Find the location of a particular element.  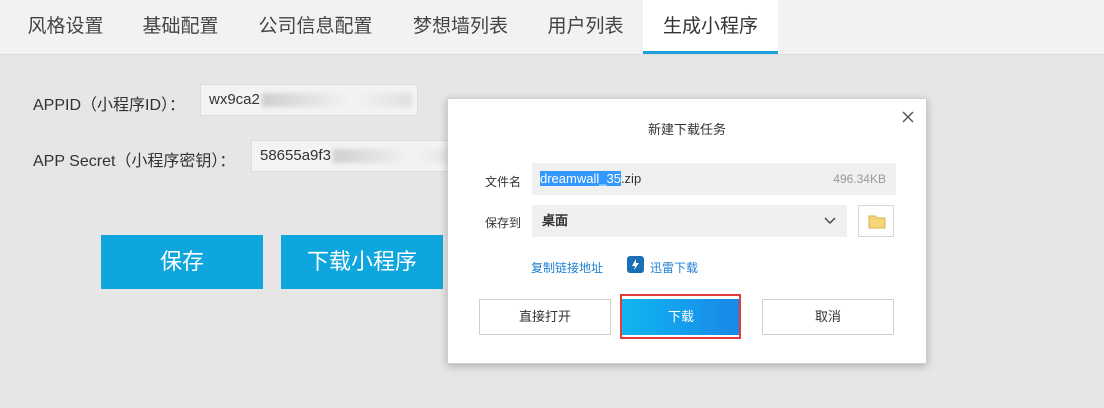

tab-basic-config: 基础配置 is located at coordinates (180, 27).